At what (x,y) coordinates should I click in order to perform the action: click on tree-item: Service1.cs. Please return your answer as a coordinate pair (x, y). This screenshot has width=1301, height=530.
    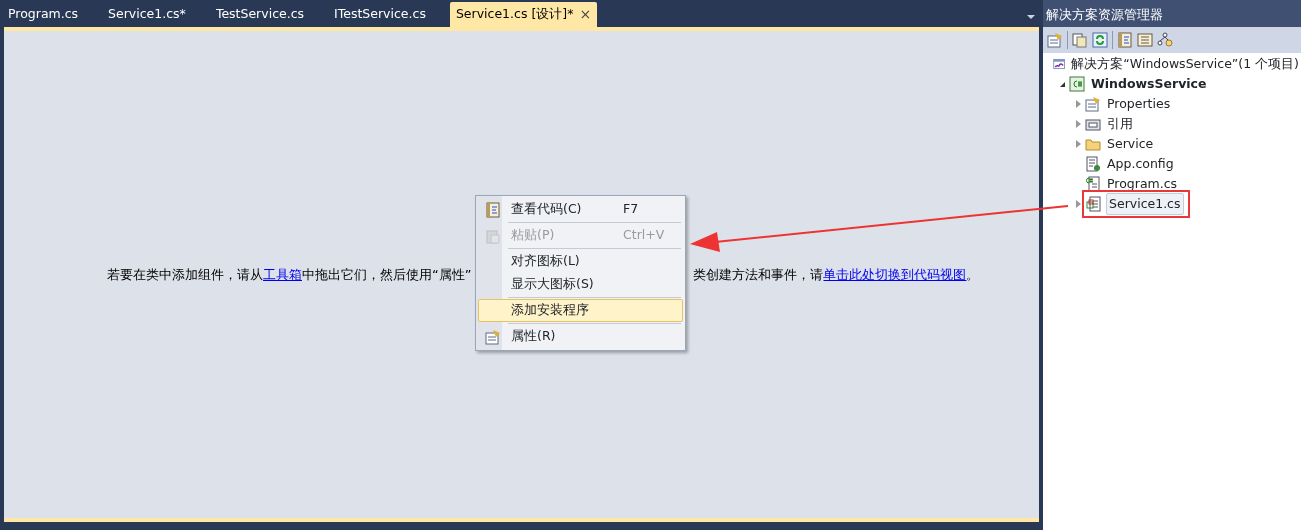
    Looking at the image, I should click on (1145, 204).